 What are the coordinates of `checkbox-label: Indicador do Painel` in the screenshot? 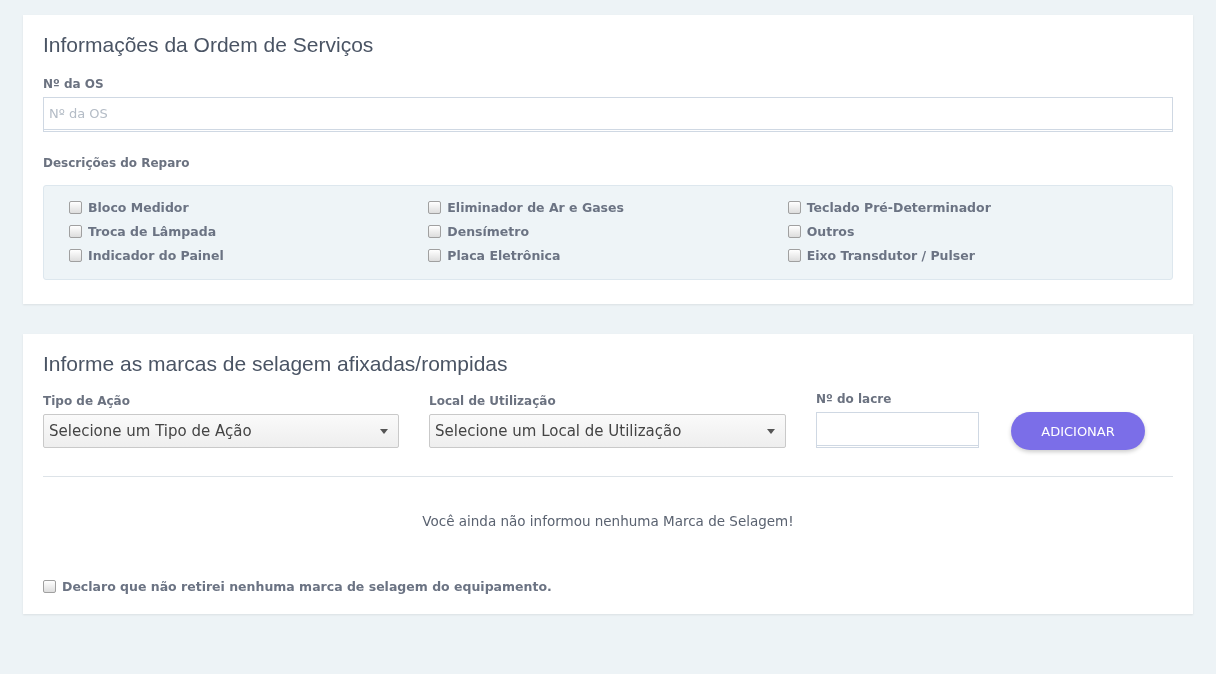 It's located at (156, 255).